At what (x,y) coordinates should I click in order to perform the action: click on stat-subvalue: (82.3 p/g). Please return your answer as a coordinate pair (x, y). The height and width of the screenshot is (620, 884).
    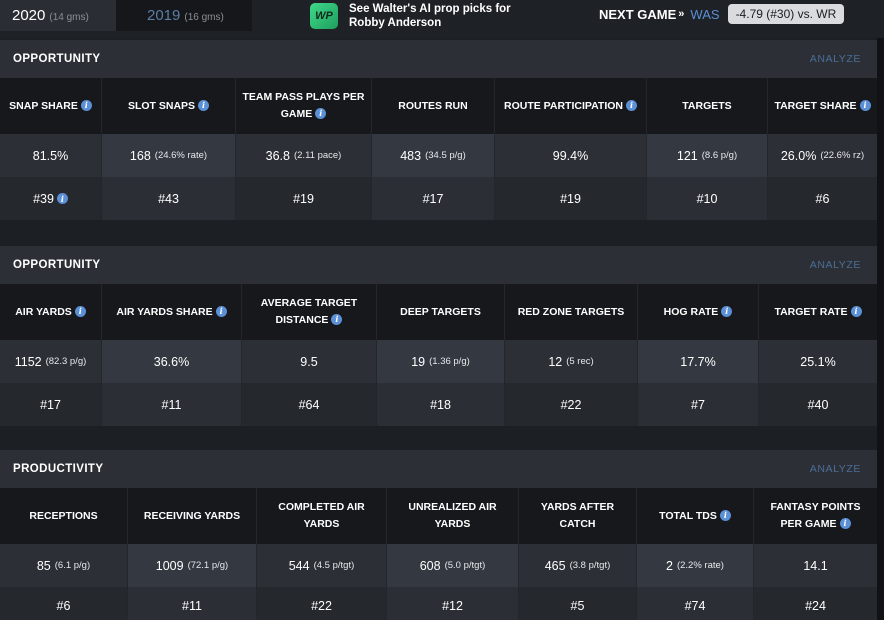
    Looking at the image, I should click on (66, 361).